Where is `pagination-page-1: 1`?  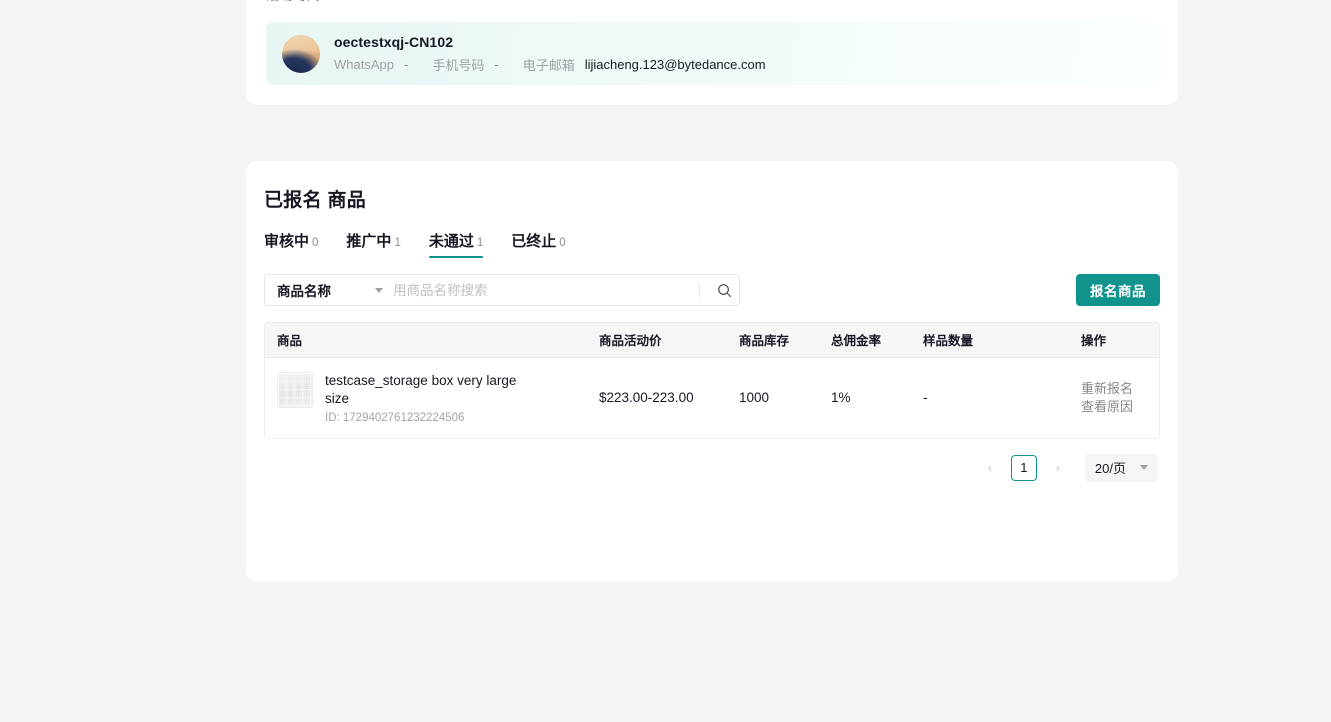
pagination-page-1: 1 is located at coordinates (1023, 467).